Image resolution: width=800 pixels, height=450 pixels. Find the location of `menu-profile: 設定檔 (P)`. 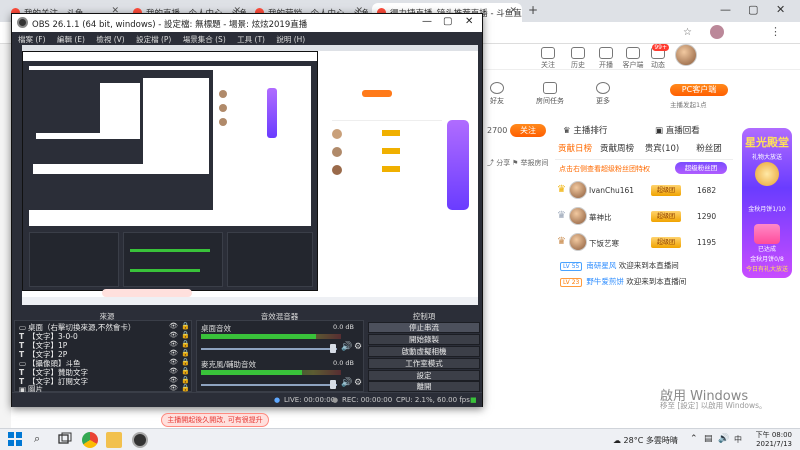

menu-profile: 設定檔 (P) is located at coordinates (153, 39).